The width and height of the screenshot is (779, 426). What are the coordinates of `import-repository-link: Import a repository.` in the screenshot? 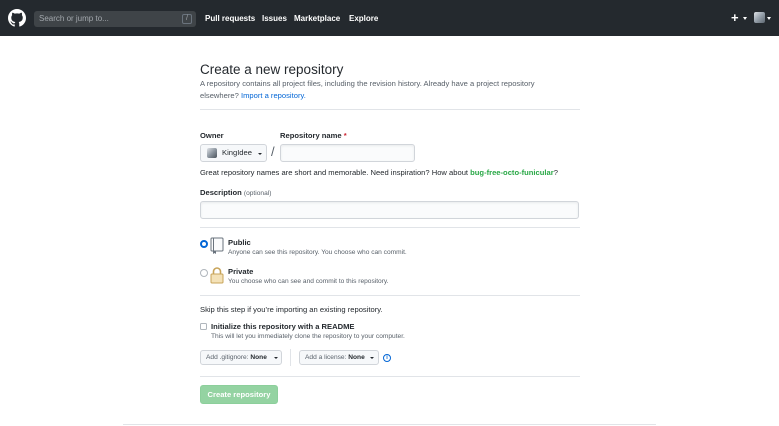 It's located at (273, 95).